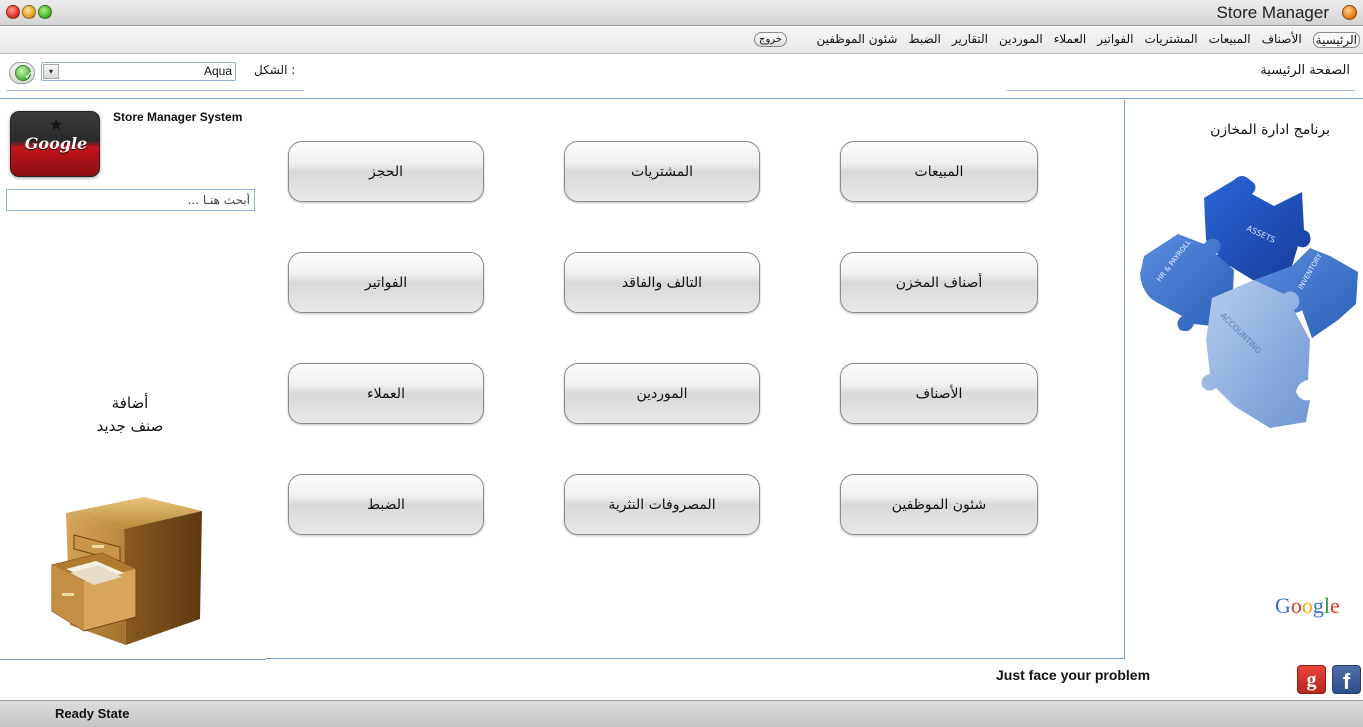  I want to click on right-panel-title: برنامج ادارة المخازن, so click(1270, 130).